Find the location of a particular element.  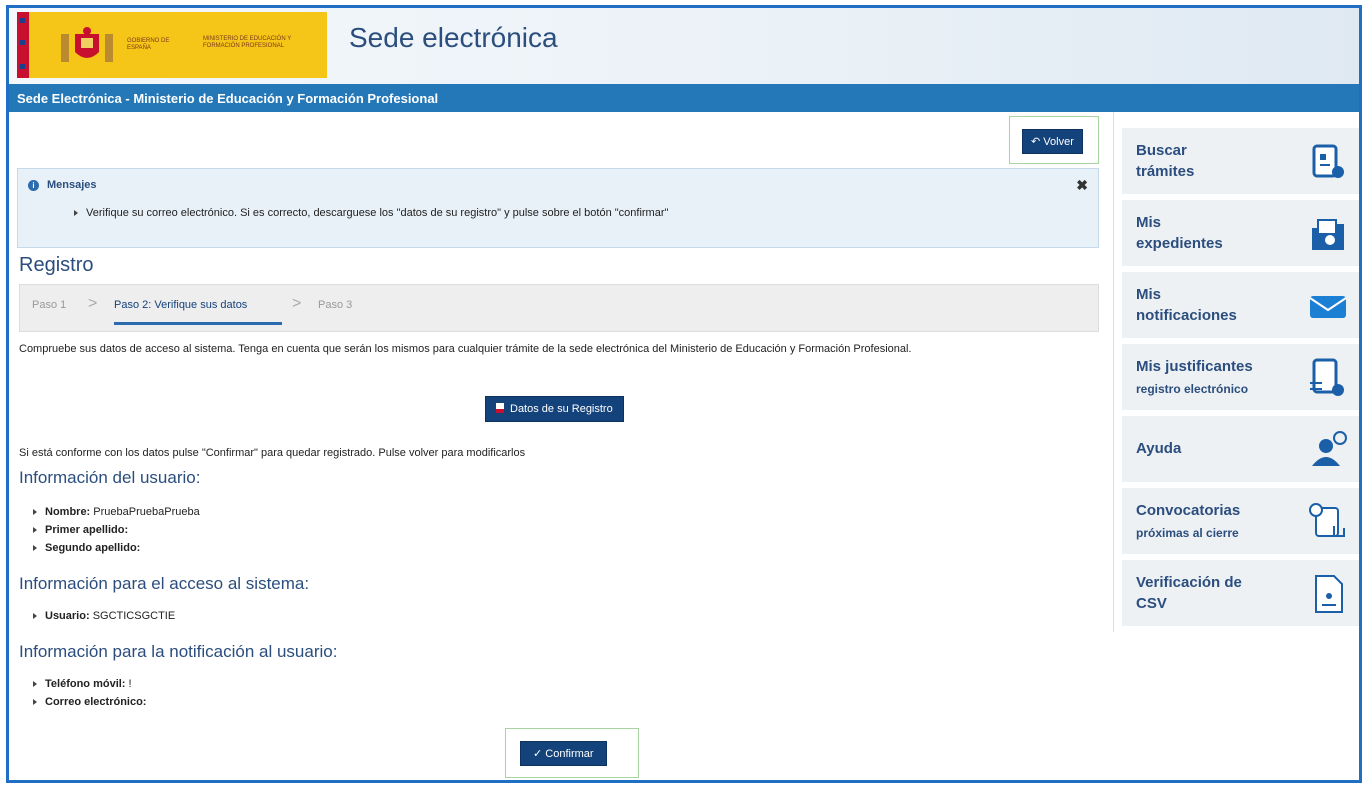

active-step-underline is located at coordinates (198, 323).